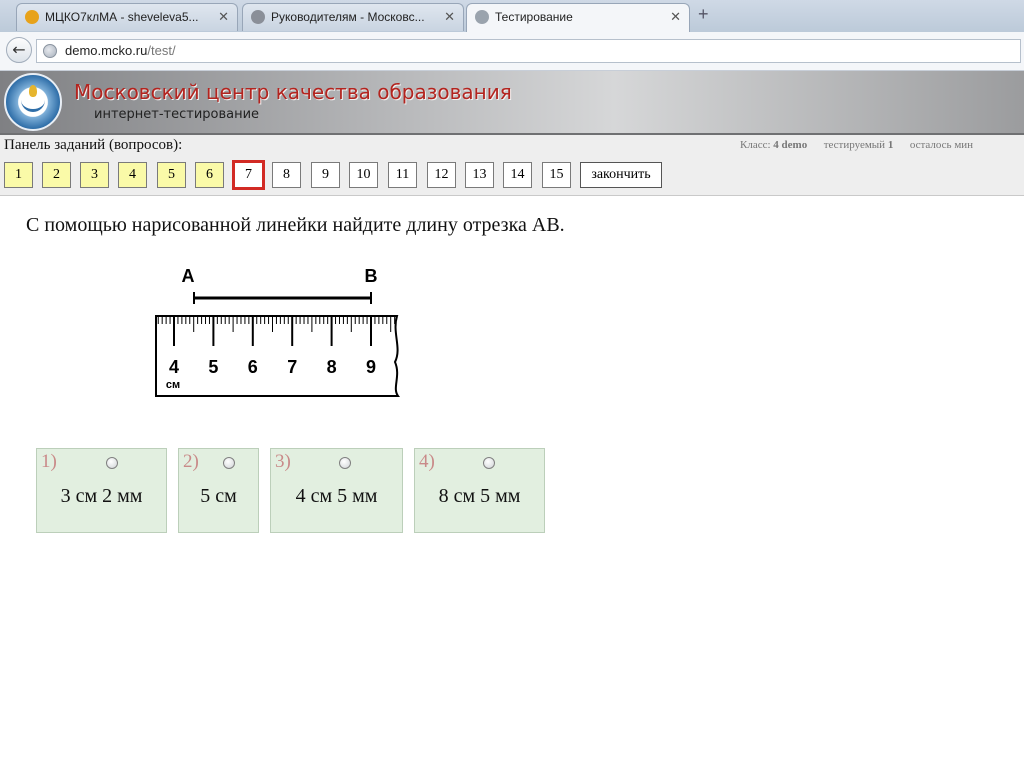 The image size is (1024, 767). I want to click on ruler-number: 4, so click(174, 367).